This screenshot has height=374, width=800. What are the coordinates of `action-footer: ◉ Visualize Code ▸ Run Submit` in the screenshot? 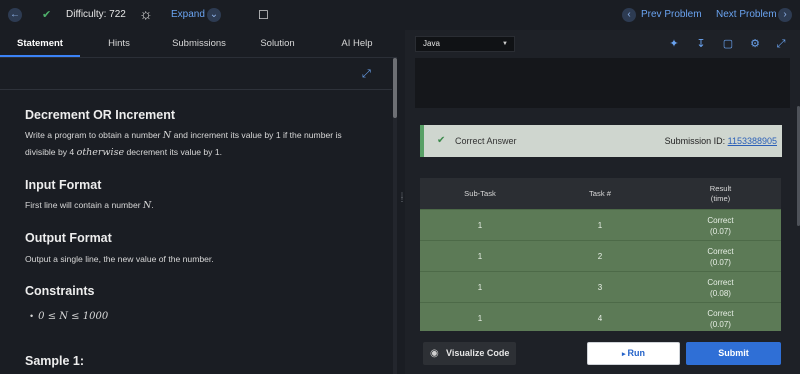 It's located at (602, 355).